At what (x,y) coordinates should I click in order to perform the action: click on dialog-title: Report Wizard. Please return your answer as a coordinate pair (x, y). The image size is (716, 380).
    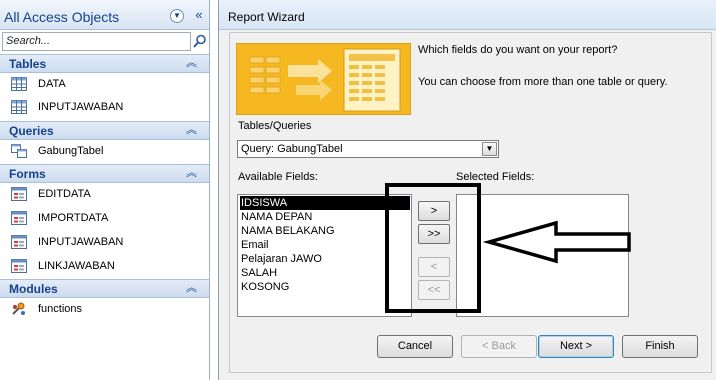
    Looking at the image, I should click on (266, 17).